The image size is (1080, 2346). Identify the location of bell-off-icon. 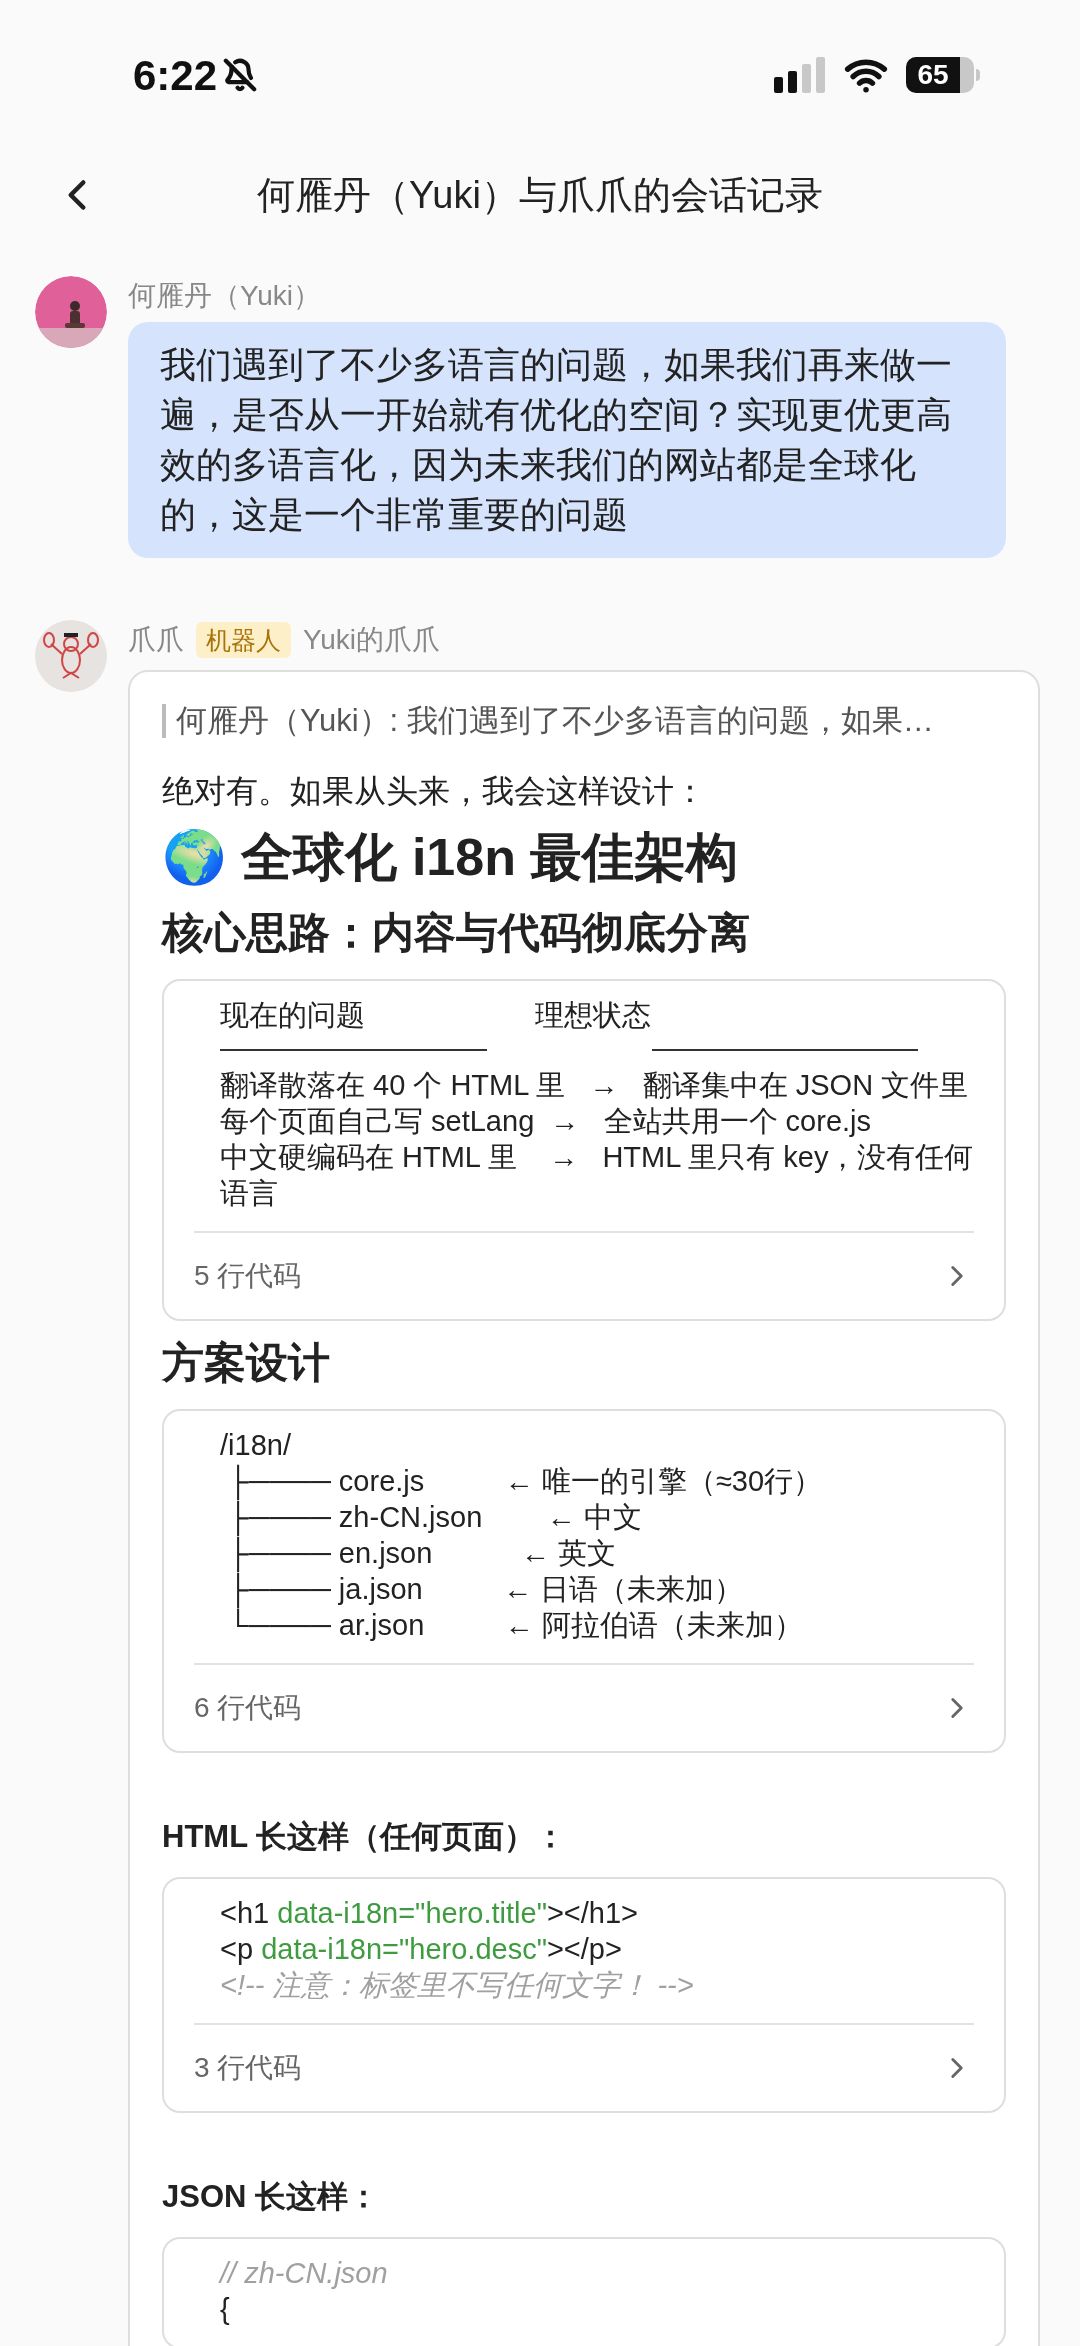
(240, 75).